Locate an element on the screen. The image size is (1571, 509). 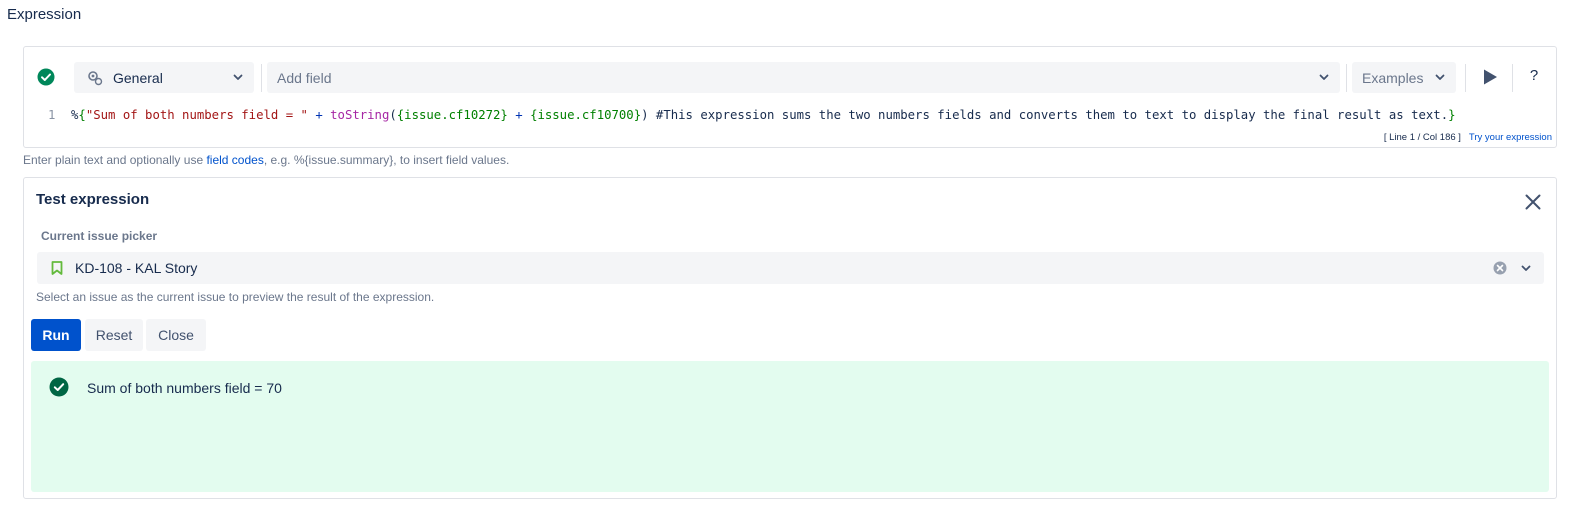
clear-icon is located at coordinates (1500, 268).